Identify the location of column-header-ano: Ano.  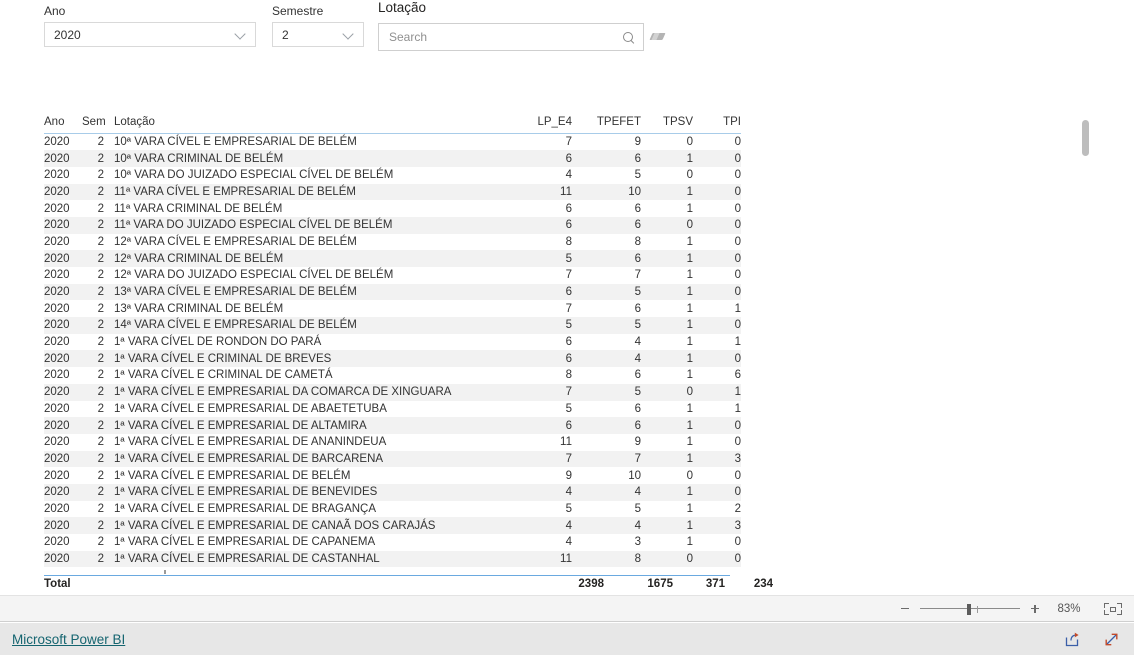
(63, 125).